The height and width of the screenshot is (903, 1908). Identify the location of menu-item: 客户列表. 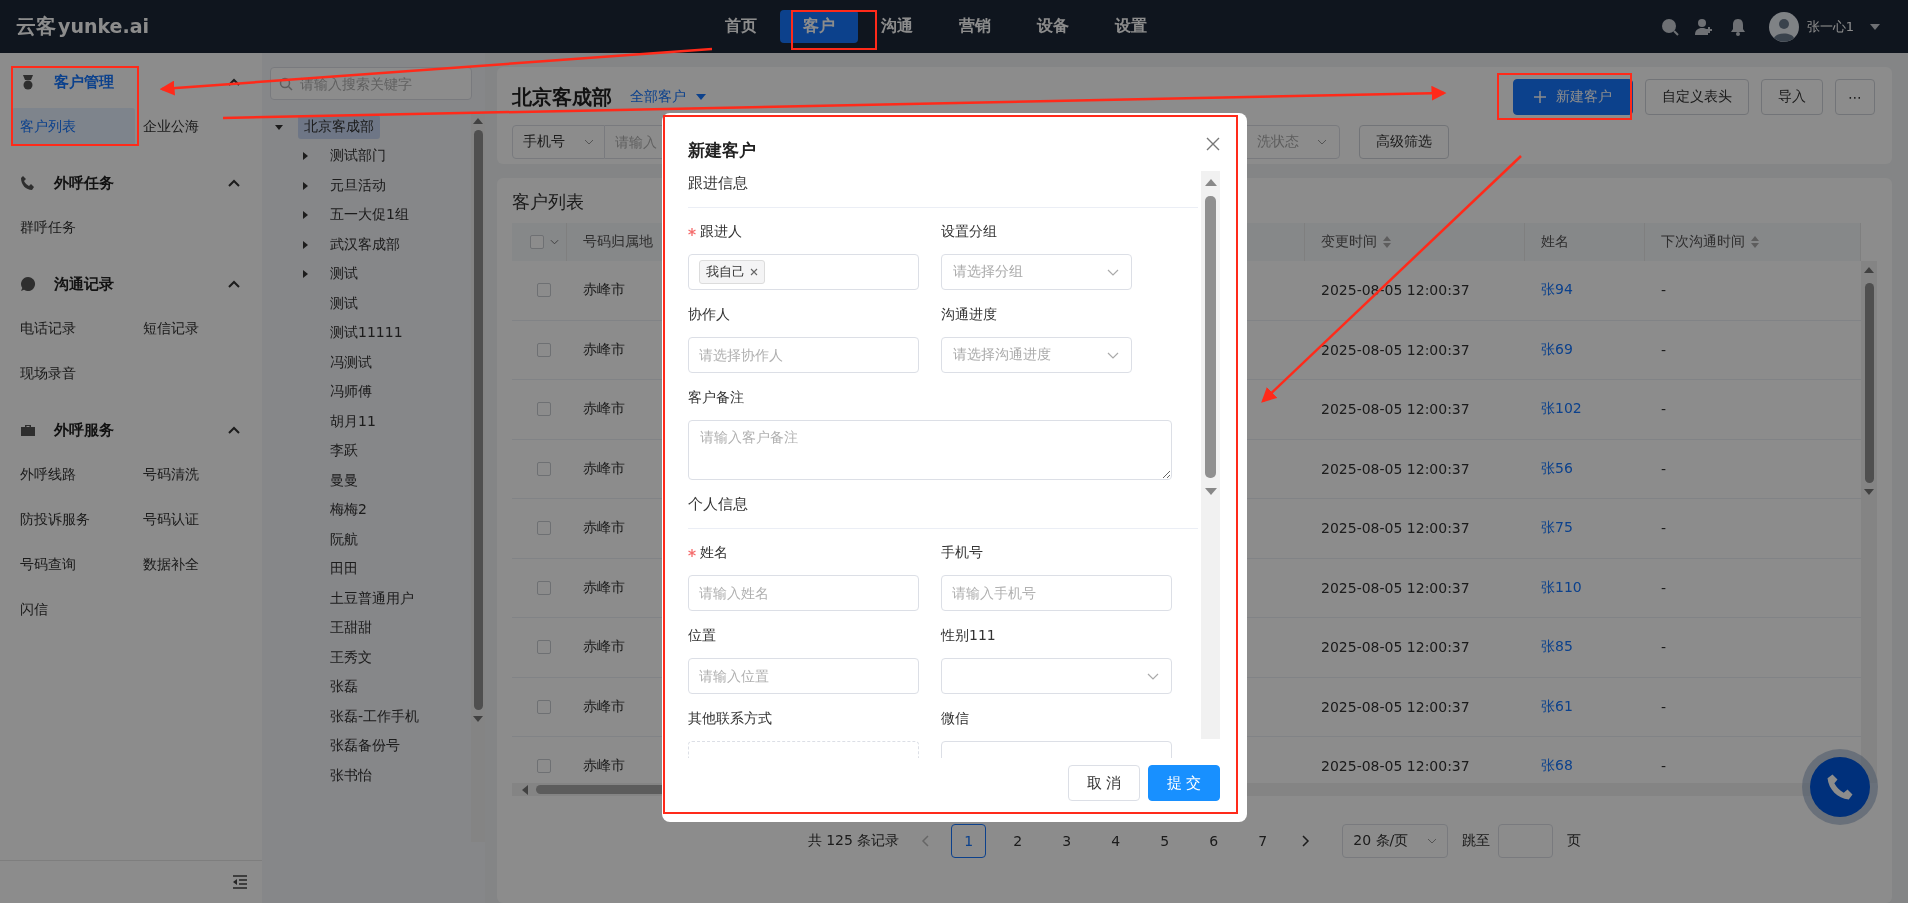
(73, 127).